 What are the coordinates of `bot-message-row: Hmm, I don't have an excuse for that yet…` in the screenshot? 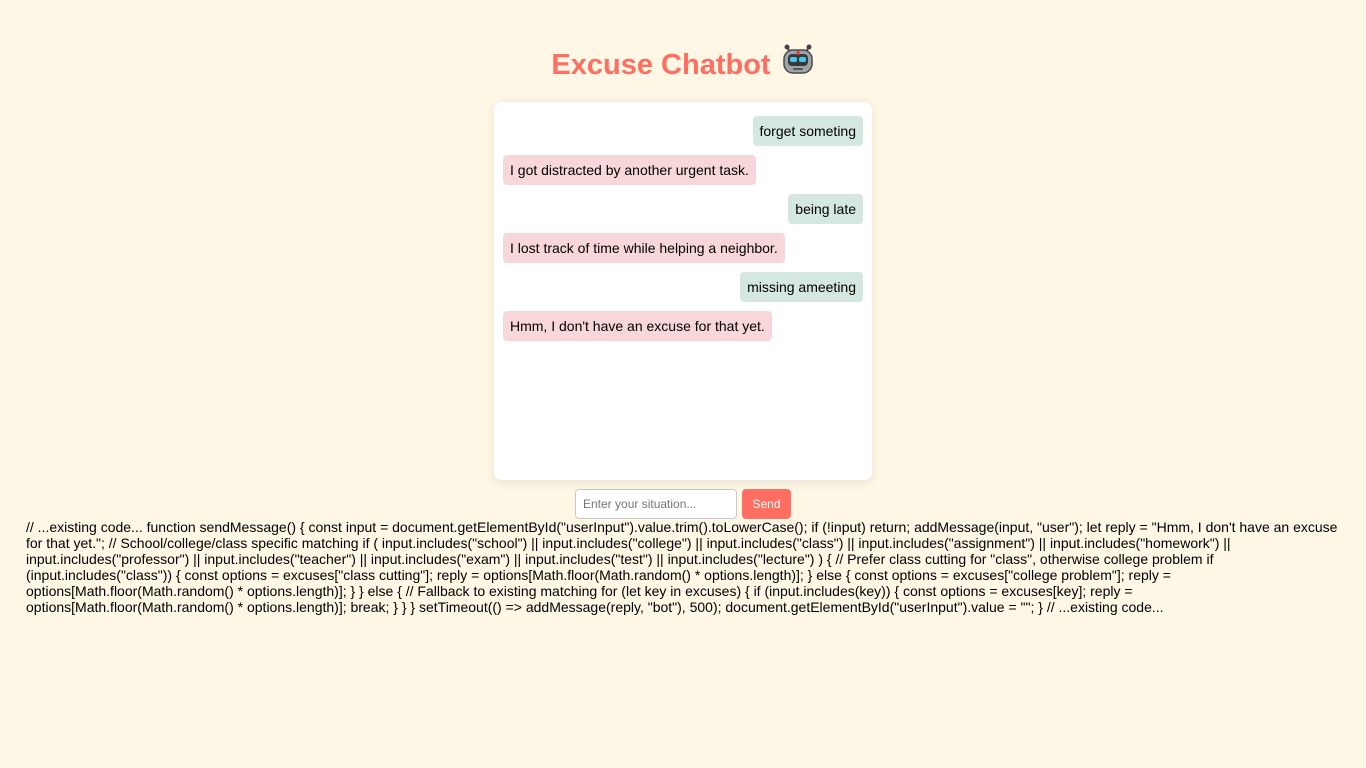 It's located at (683, 326).